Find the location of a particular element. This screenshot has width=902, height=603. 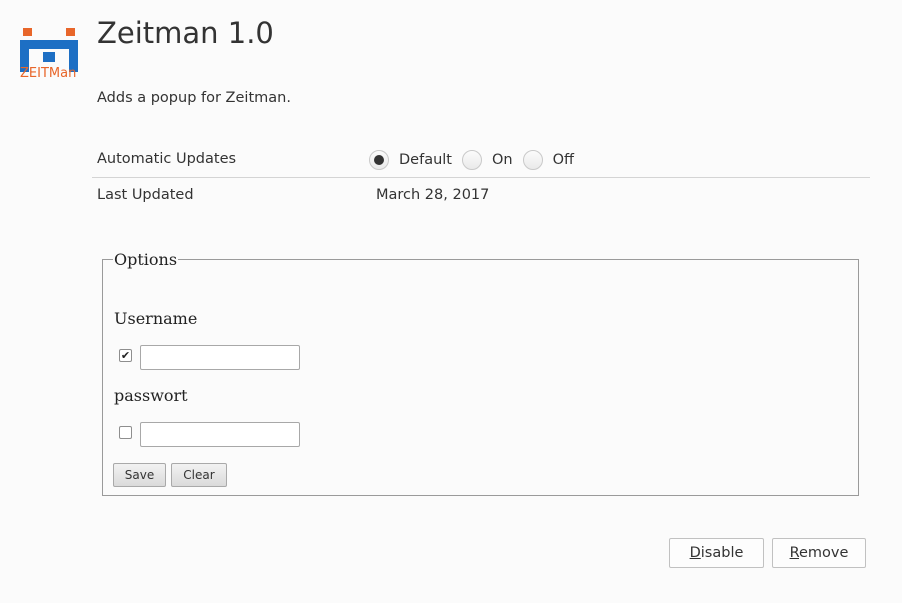

username-label: Username is located at coordinates (156, 318).